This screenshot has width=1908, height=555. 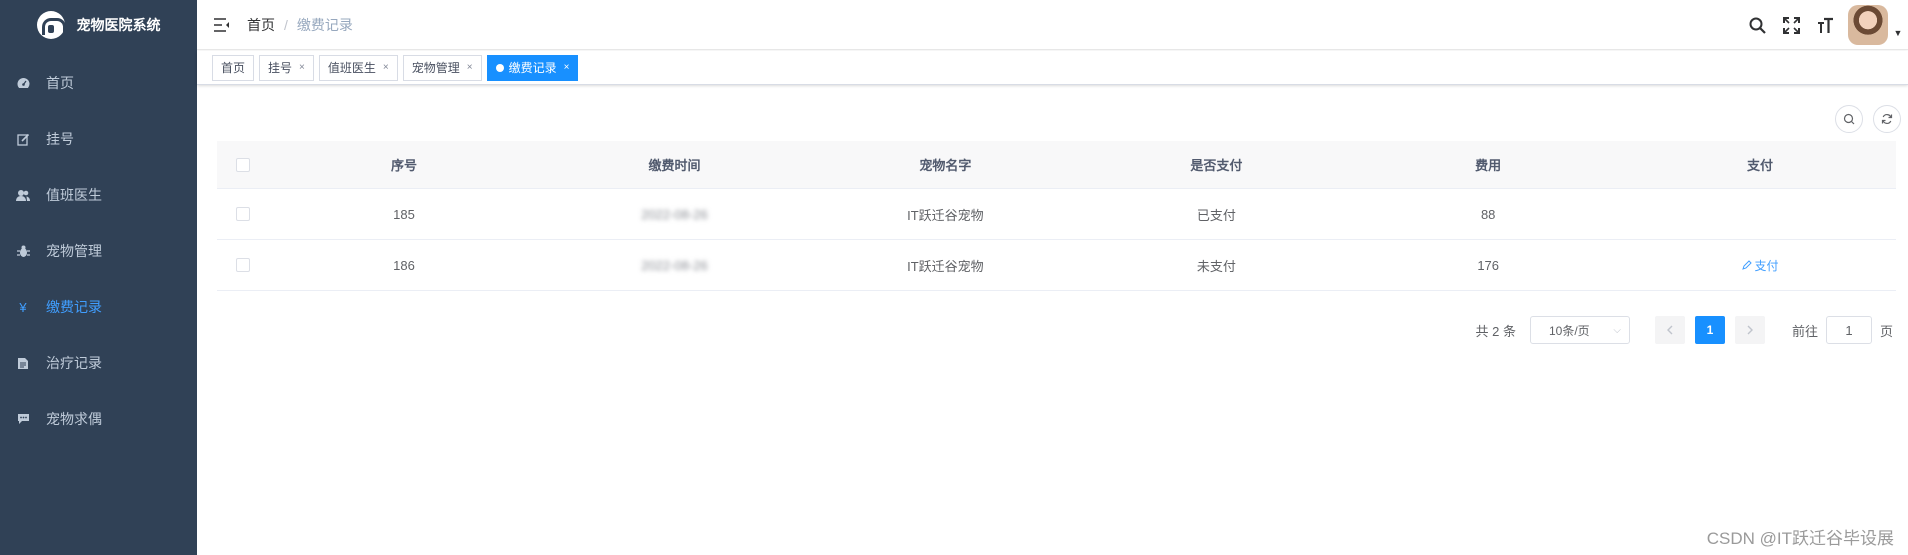 I want to click on page-size-value: 10条/页, so click(x=1569, y=330).